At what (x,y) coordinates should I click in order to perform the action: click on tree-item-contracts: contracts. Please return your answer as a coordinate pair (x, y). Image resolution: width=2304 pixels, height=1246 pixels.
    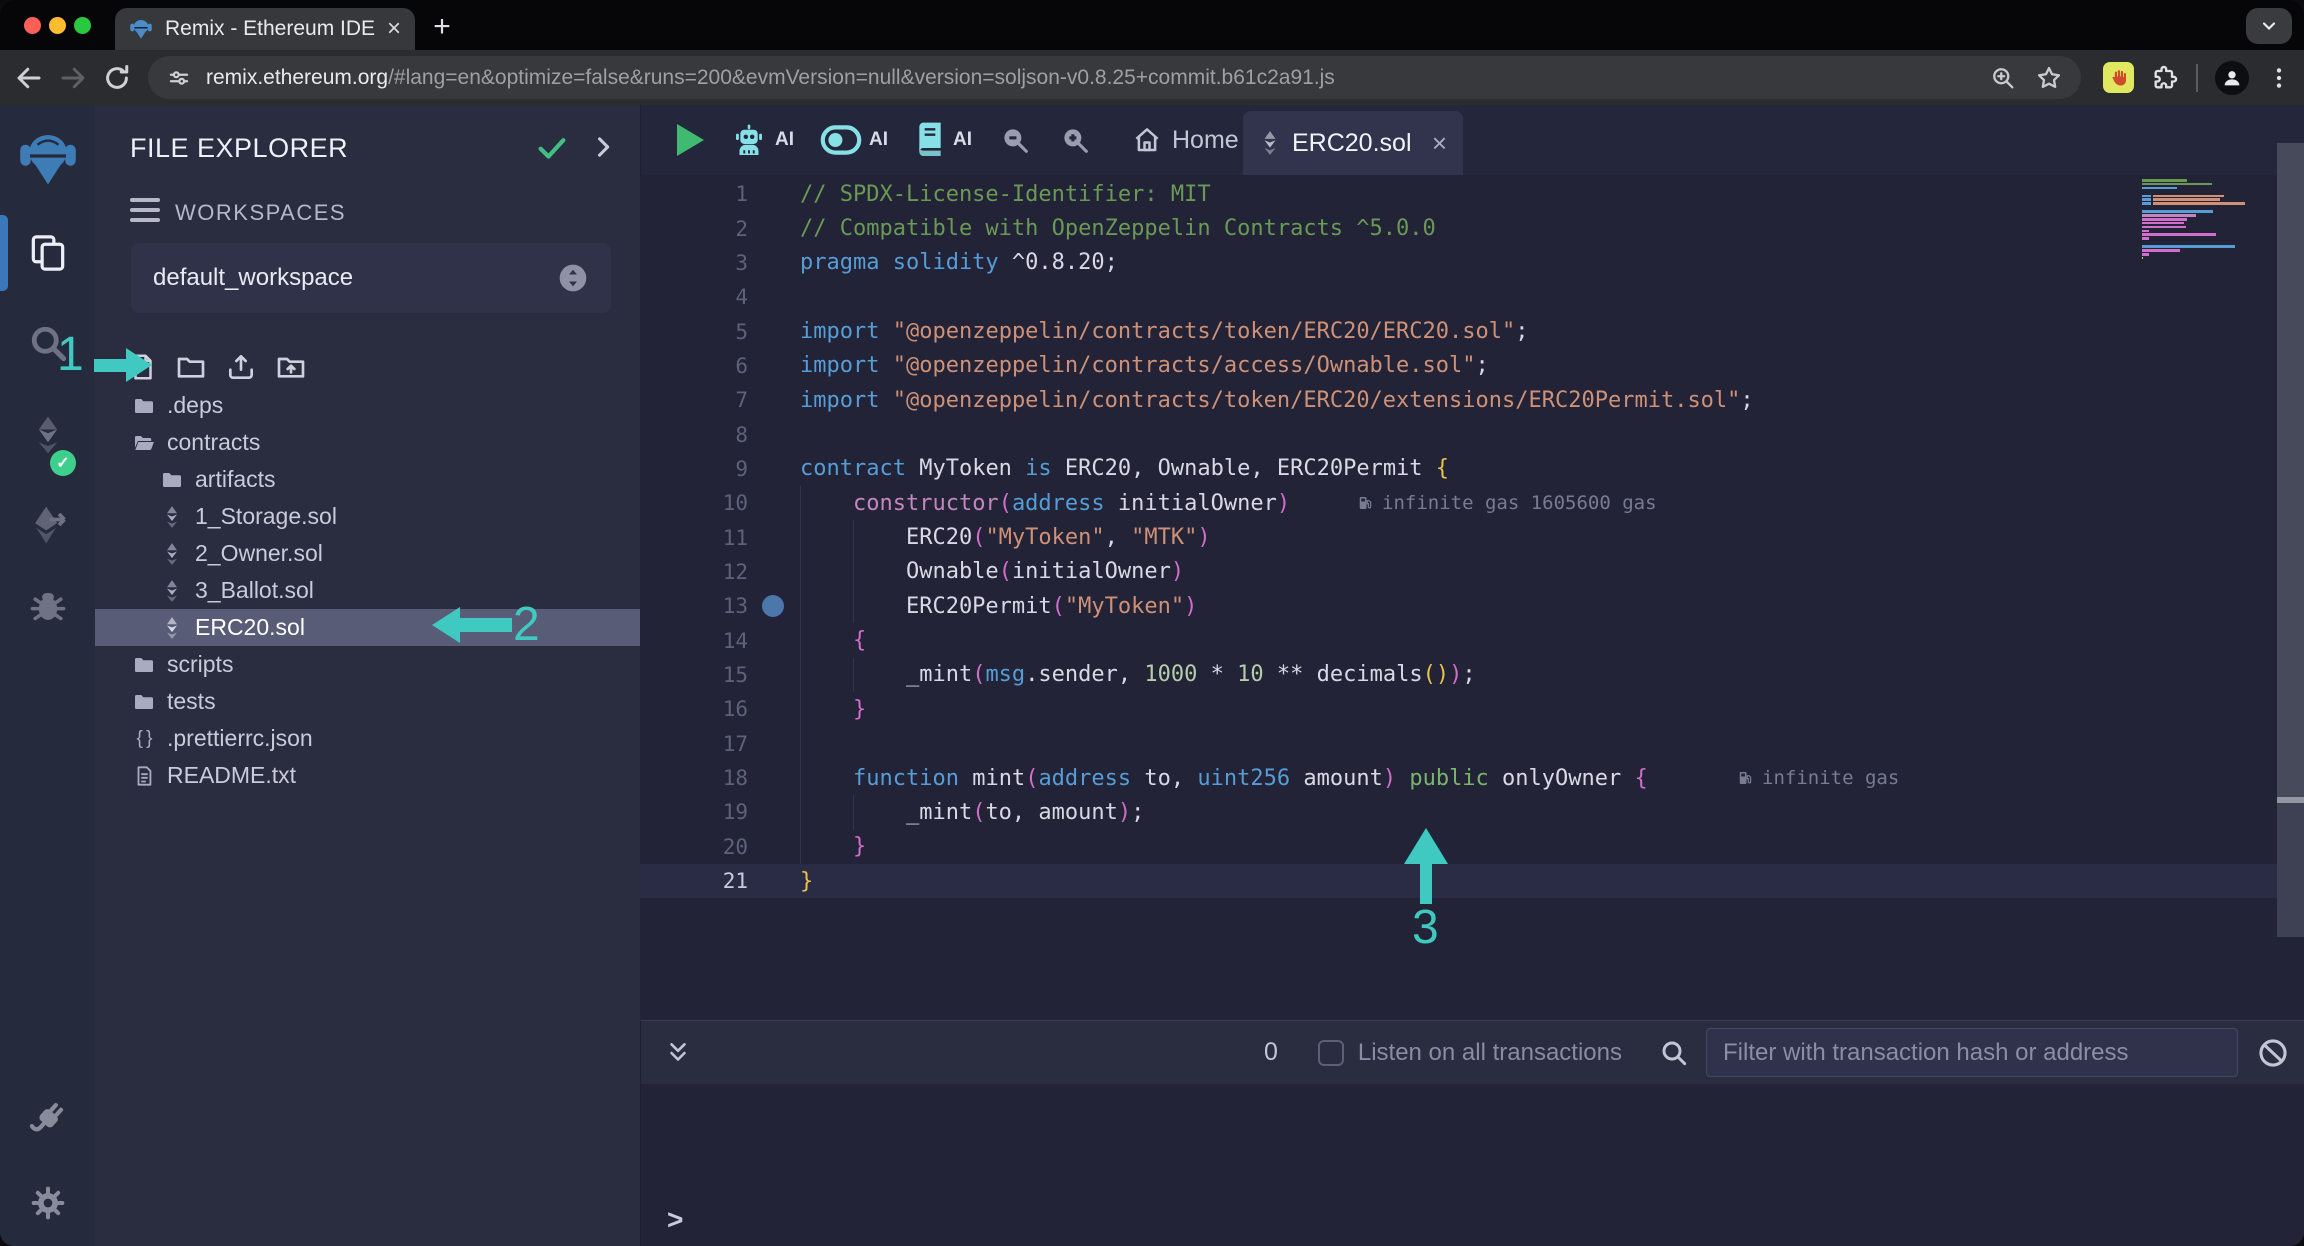
    Looking at the image, I should click on (367, 442).